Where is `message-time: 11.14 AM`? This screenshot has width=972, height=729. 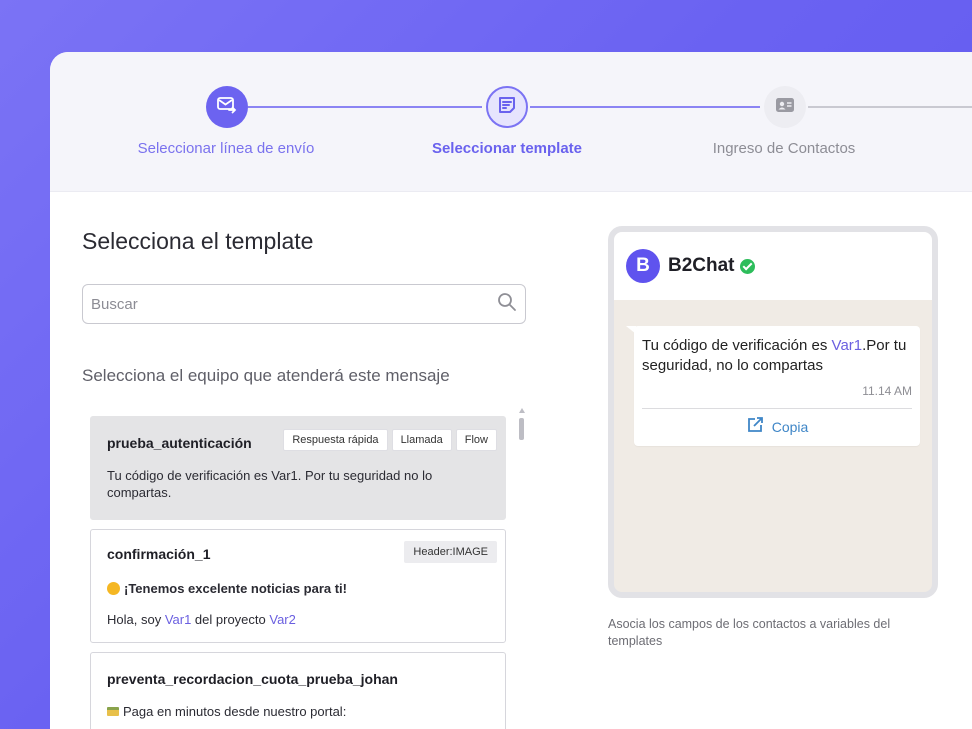 message-time: 11.14 AM is located at coordinates (887, 391).